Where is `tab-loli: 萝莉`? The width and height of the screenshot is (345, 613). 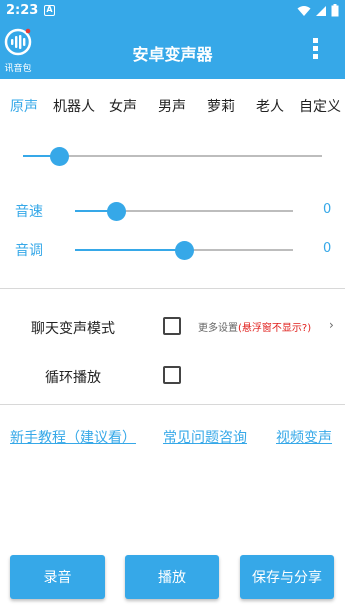
tab-loli: 萝莉 is located at coordinates (221, 106).